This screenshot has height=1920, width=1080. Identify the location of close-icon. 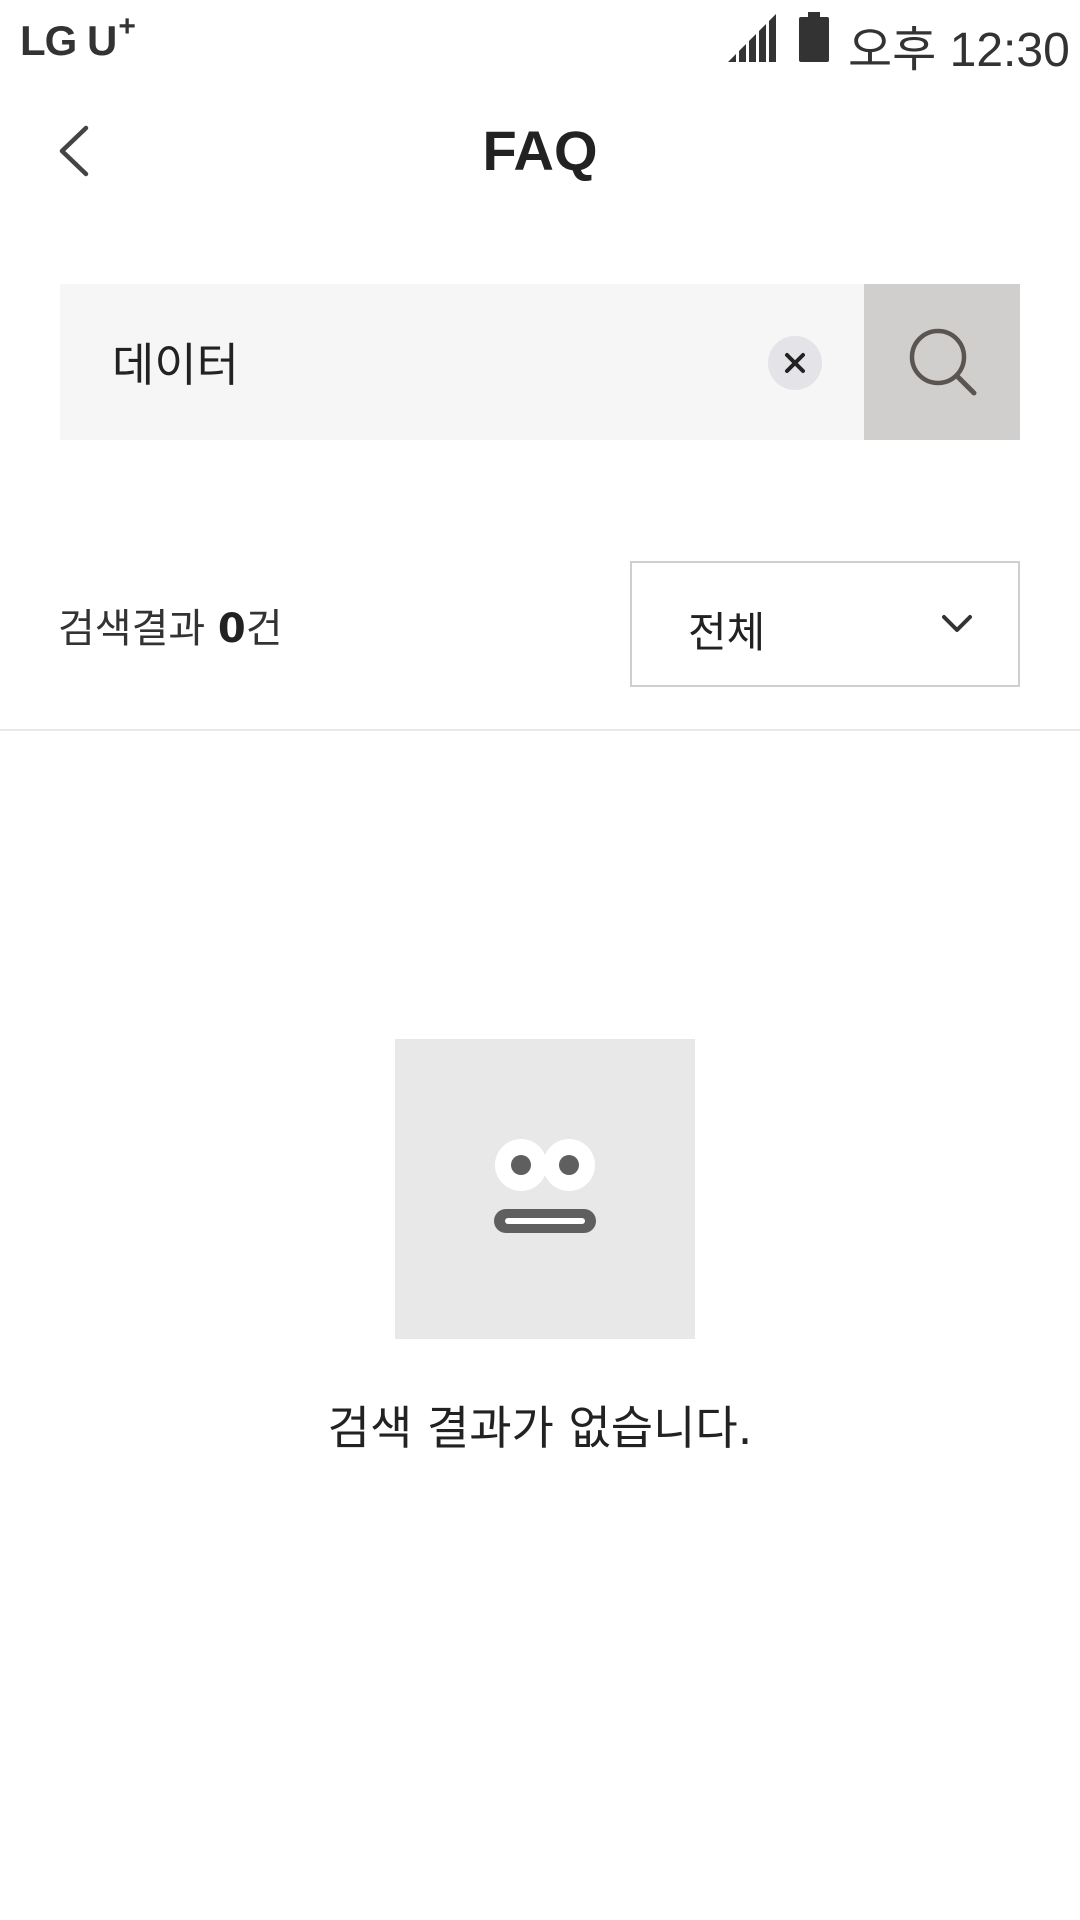
(795, 363).